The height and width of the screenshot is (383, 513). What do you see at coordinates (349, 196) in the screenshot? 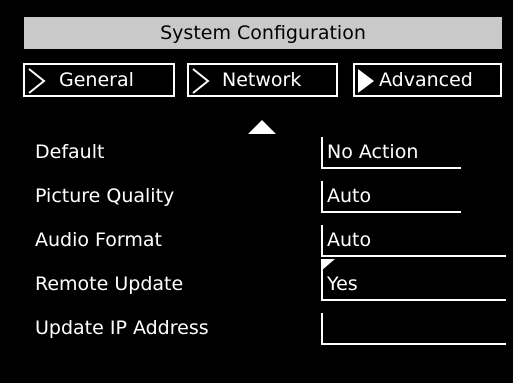
I see `picture-quality-value: Auto` at bounding box center [349, 196].